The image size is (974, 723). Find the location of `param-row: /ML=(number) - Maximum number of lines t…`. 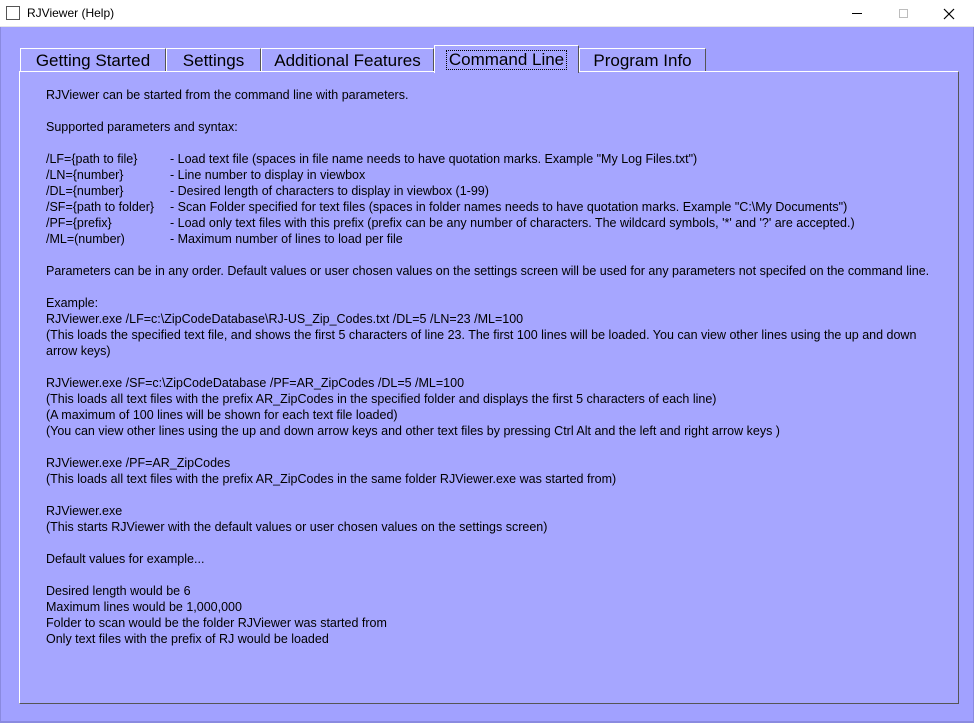

param-row: /ML=(number) - Maximum number of lines t… is located at coordinates (498, 239).